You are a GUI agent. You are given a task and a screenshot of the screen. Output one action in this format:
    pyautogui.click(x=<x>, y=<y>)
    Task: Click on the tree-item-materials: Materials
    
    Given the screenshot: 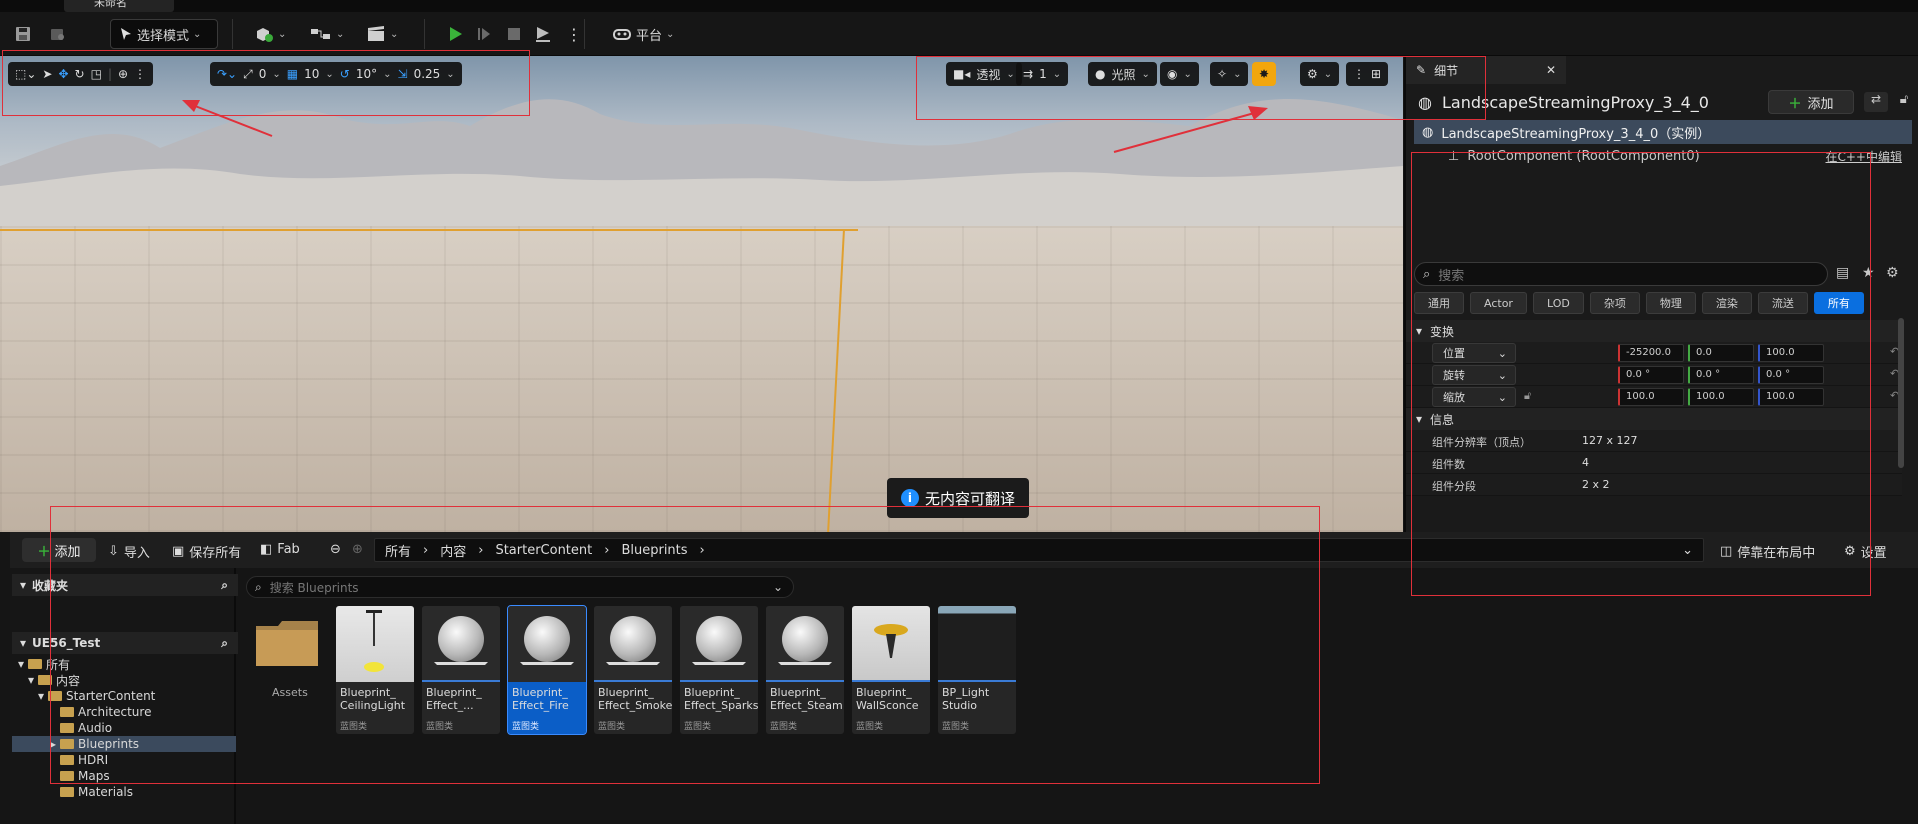 What is the action you would take?
    pyautogui.click(x=124, y=792)
    